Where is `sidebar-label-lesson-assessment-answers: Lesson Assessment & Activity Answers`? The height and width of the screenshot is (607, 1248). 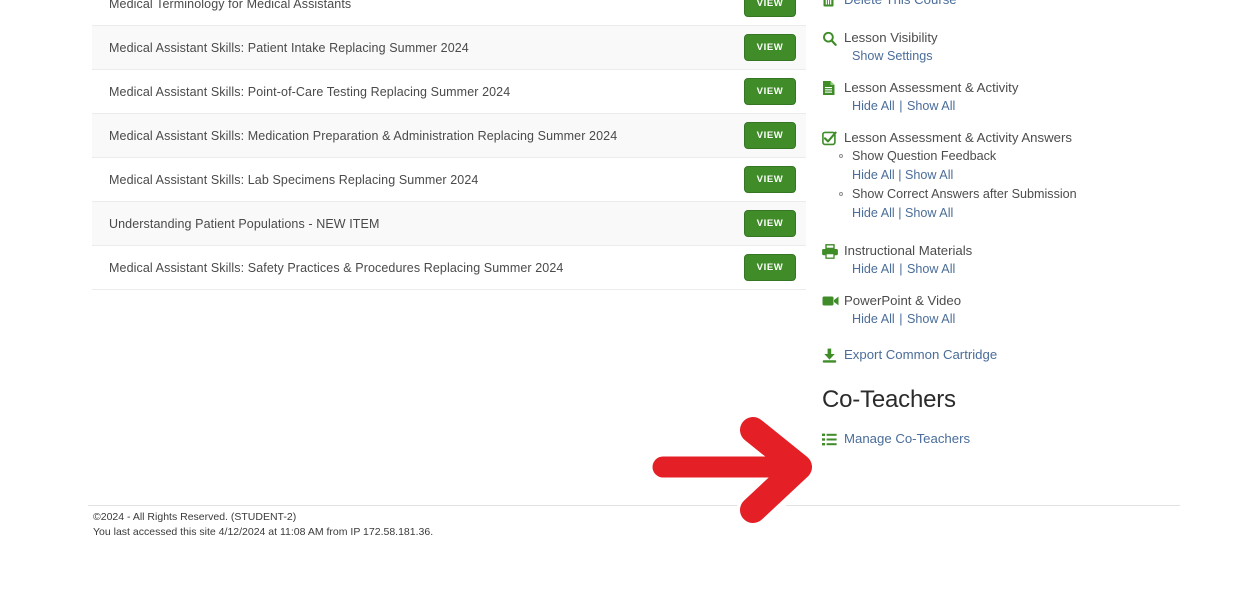 sidebar-label-lesson-assessment-answers: Lesson Assessment & Activity Answers is located at coordinates (958, 137).